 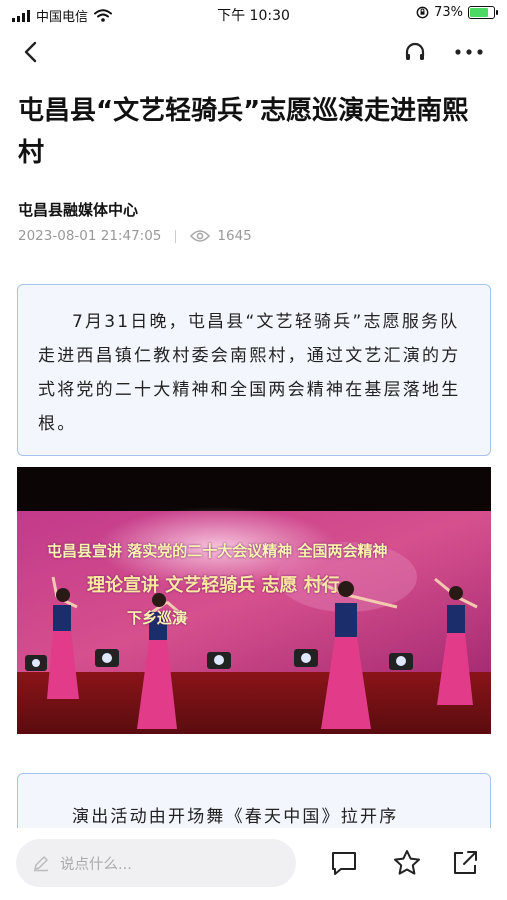 What do you see at coordinates (415, 52) in the screenshot?
I see `headphones-icon` at bounding box center [415, 52].